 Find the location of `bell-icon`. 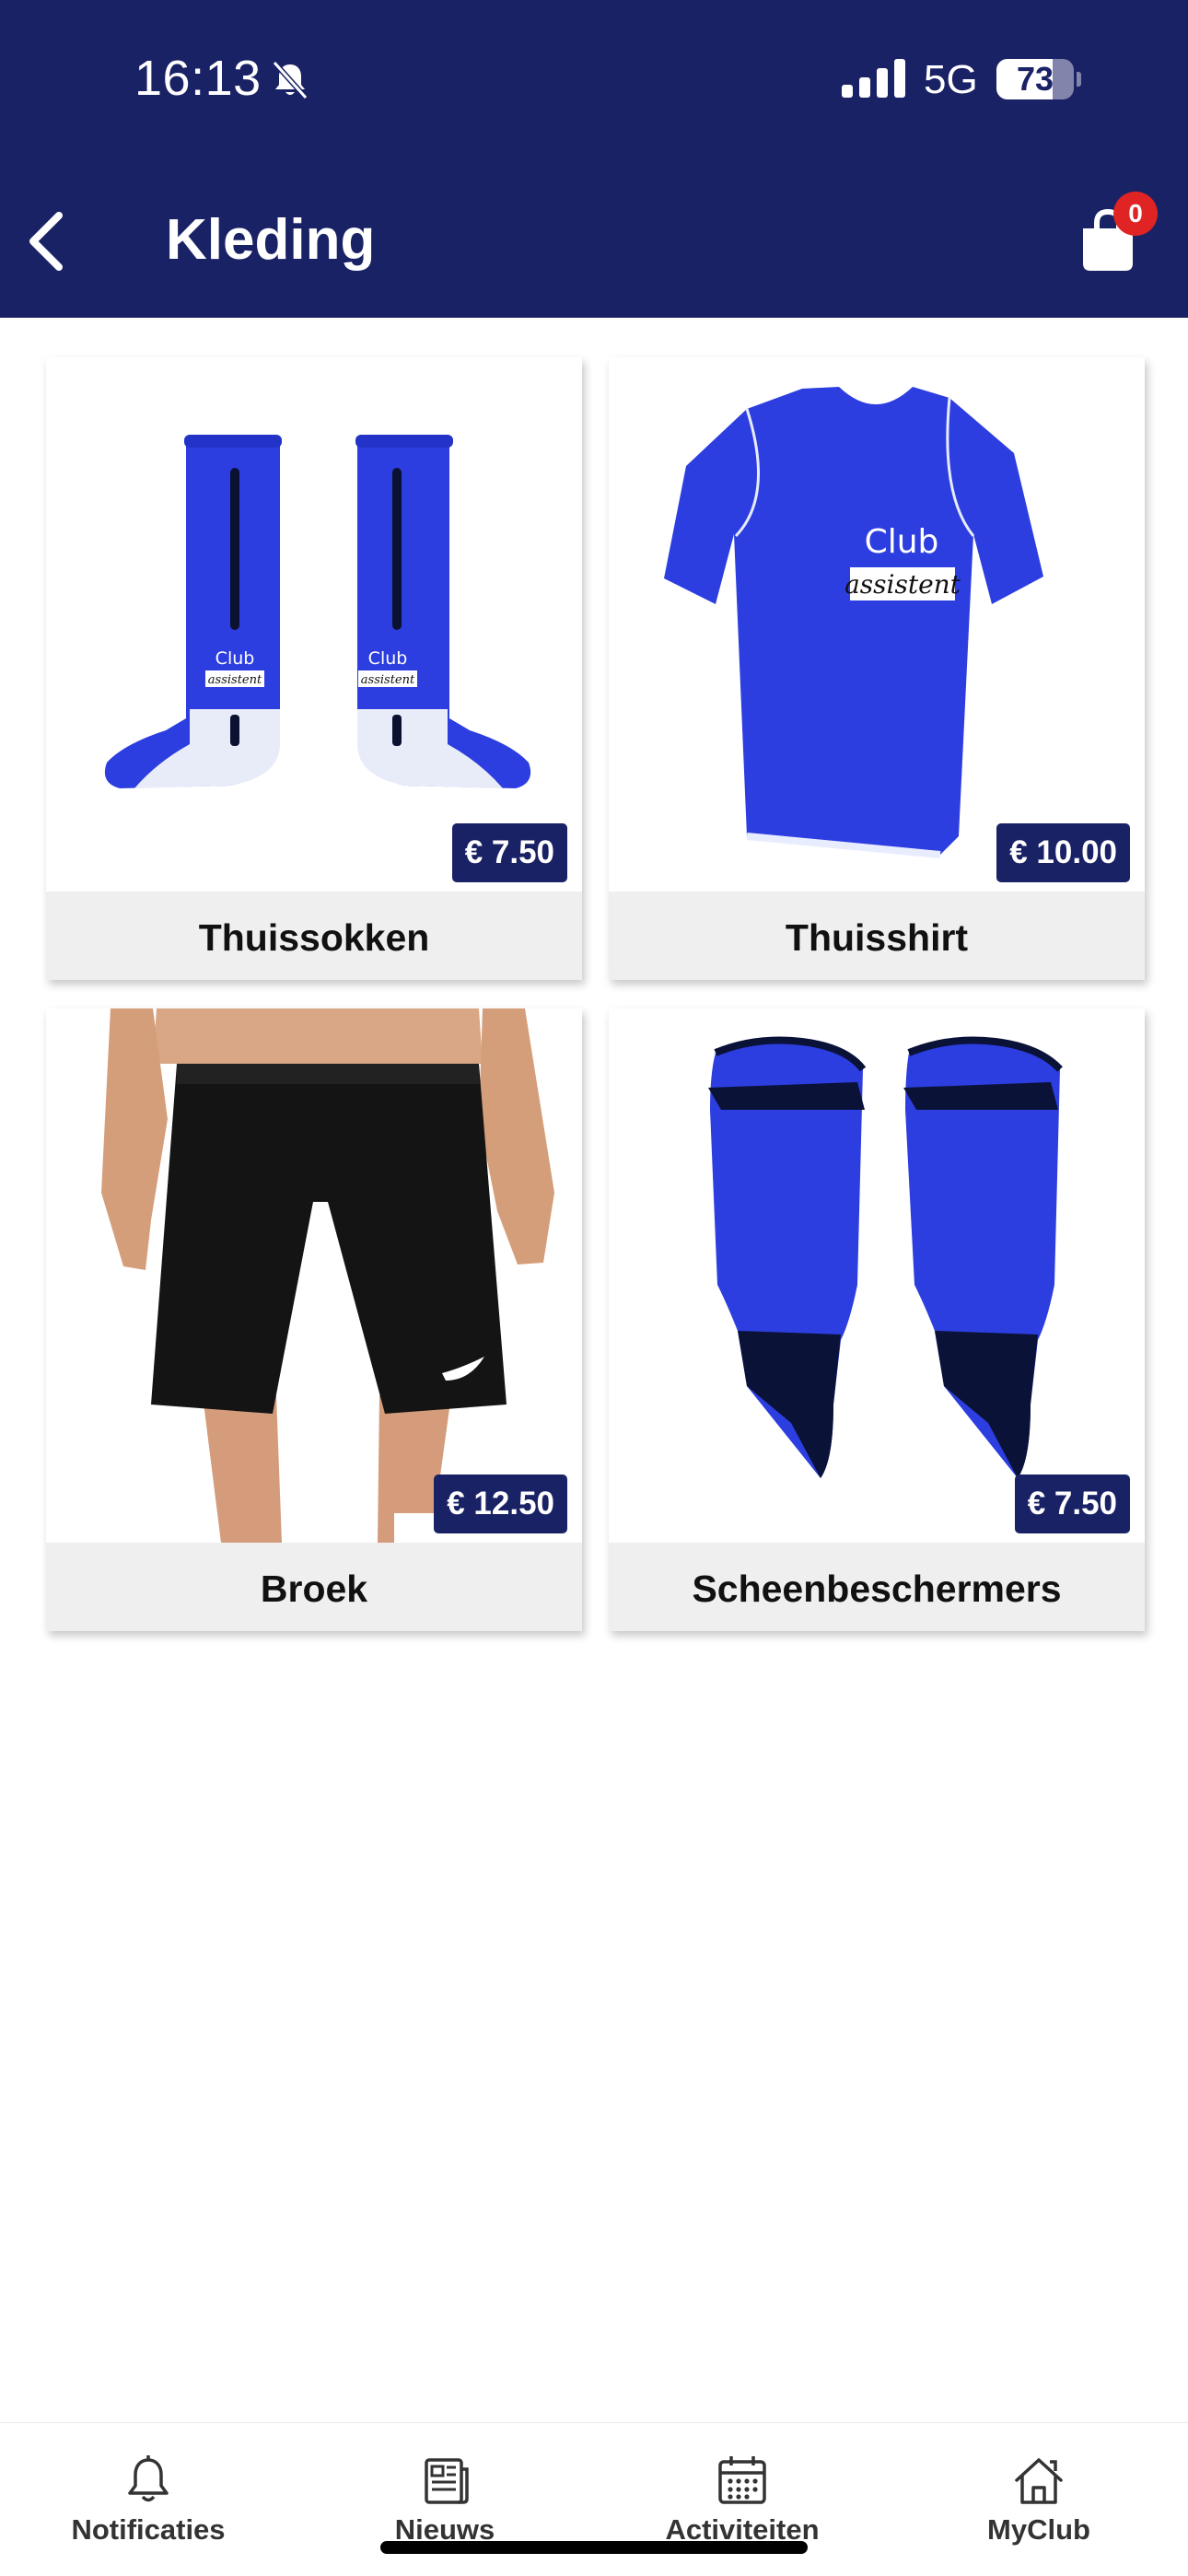

bell-icon is located at coordinates (148, 2478).